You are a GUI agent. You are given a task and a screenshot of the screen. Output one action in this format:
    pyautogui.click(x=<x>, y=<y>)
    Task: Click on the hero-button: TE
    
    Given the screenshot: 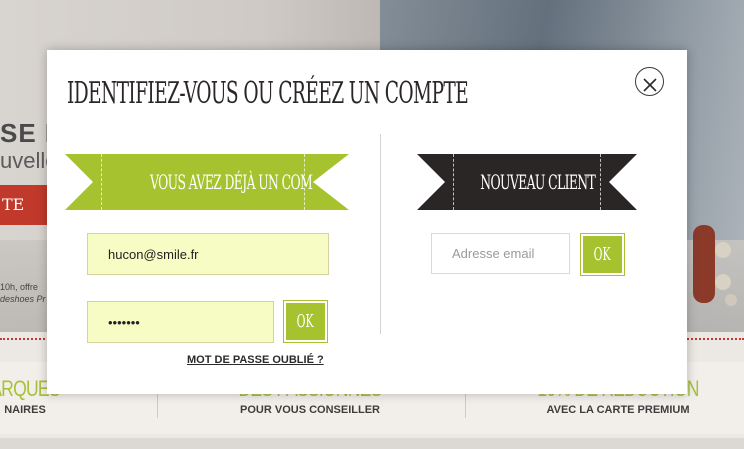 What is the action you would take?
    pyautogui.click(x=25, y=205)
    